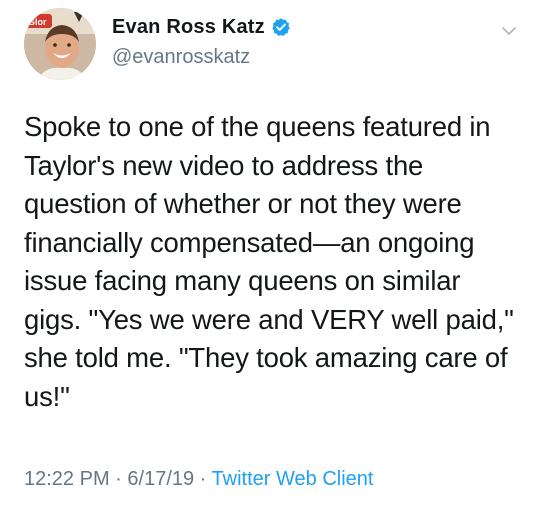 The width and height of the screenshot is (540, 505). What do you see at coordinates (269, 319) in the screenshot?
I see `tweet-text-line: gigs. "Yes we were and VERY well paid,"` at bounding box center [269, 319].